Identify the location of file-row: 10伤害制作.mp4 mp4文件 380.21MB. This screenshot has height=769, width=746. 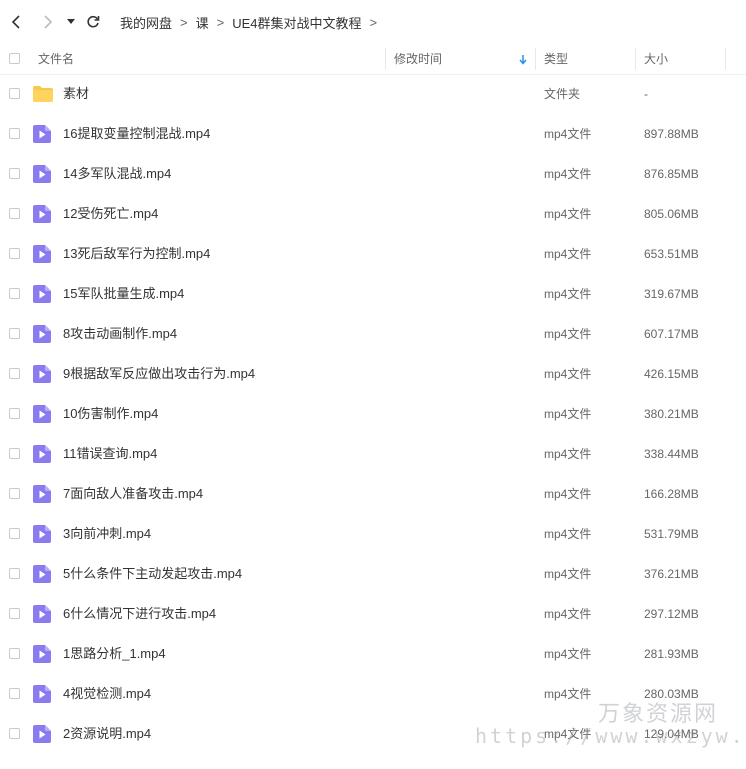
(373, 414).